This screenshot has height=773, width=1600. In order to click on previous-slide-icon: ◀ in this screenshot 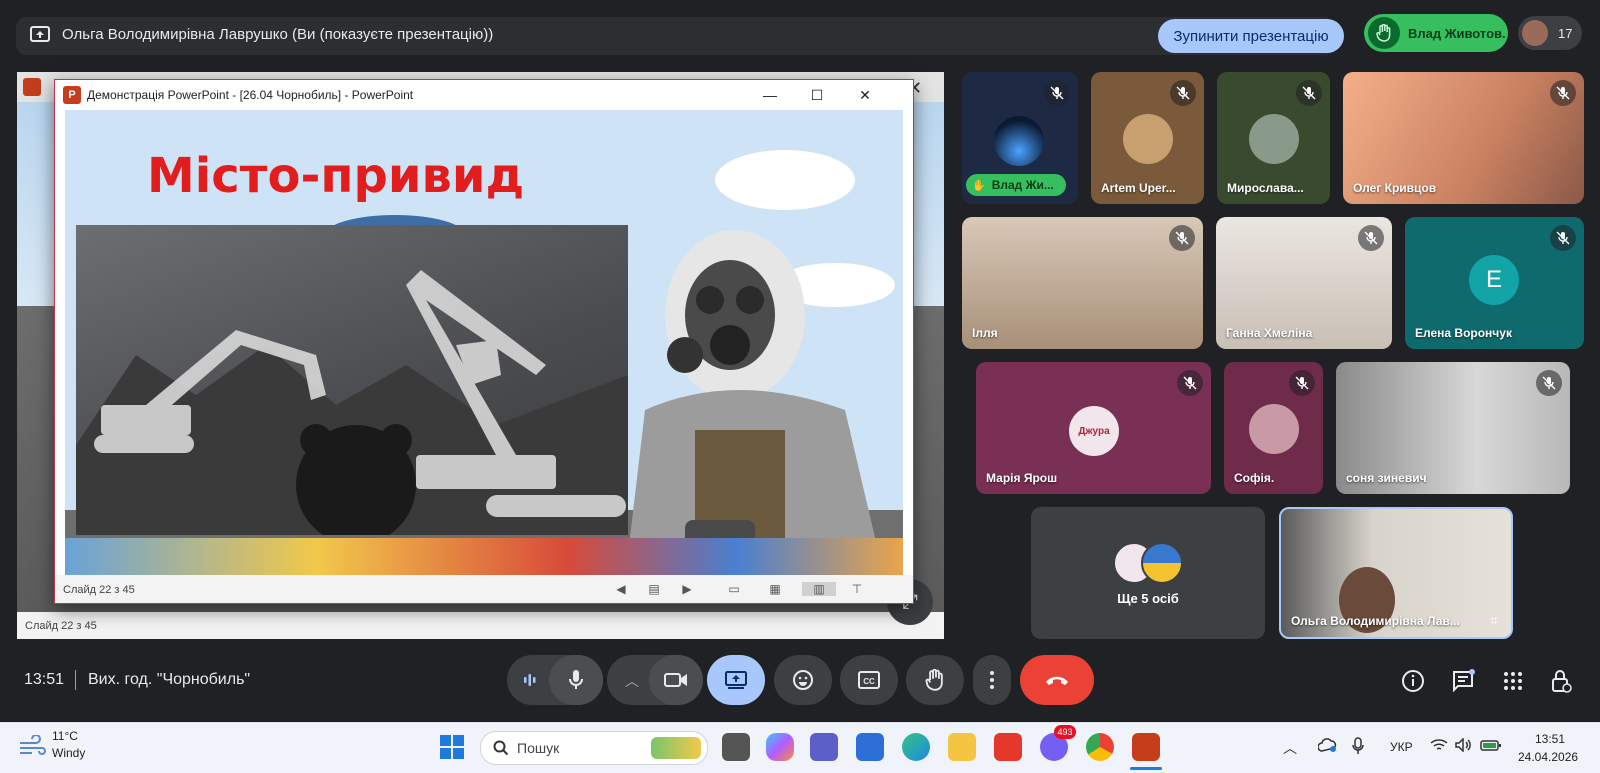, I will do `click(621, 589)`.